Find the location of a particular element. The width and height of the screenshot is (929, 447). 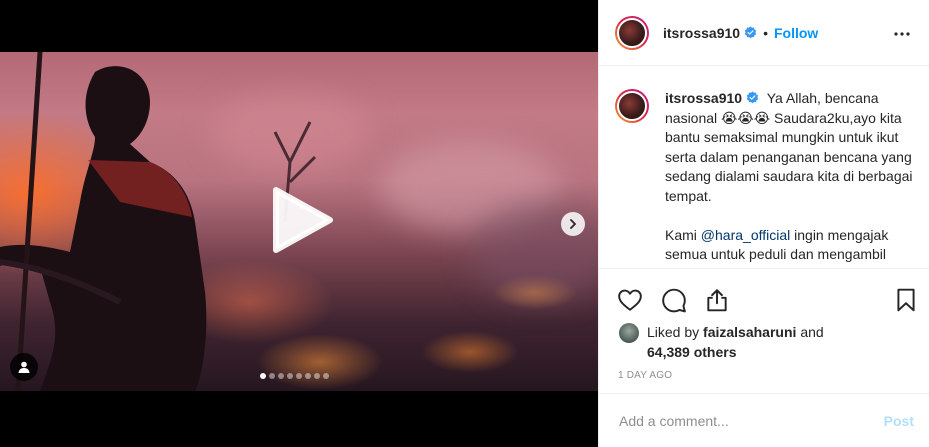

user-tag-icon is located at coordinates (24, 367).